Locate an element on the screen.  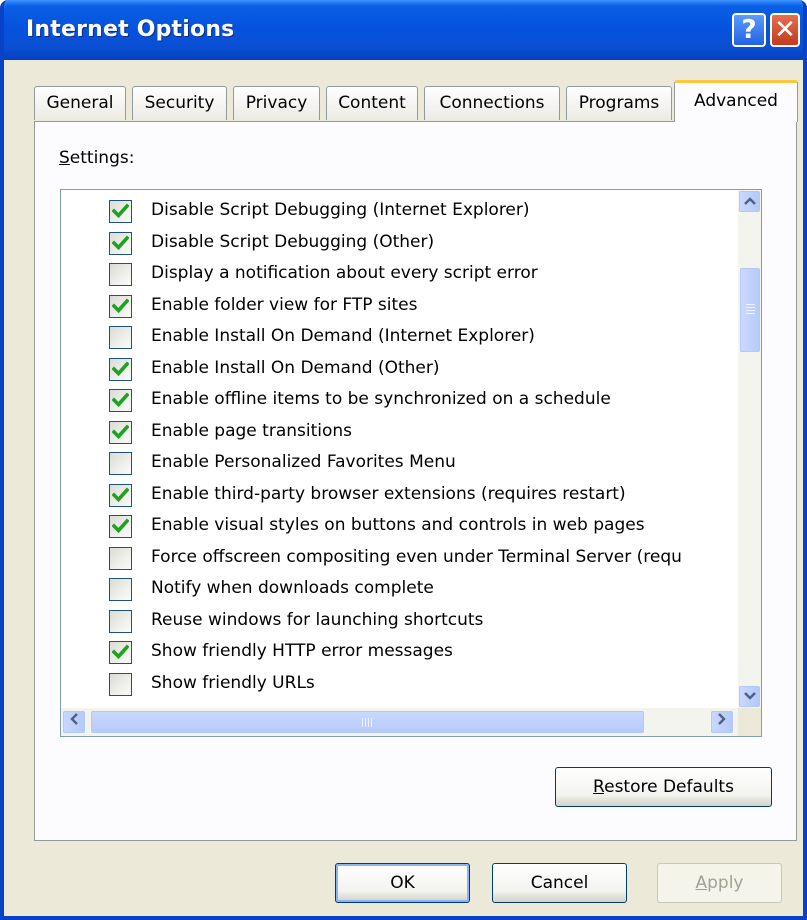
setting-label: Enable Personalized Favorites Menu is located at coordinates (303, 462).